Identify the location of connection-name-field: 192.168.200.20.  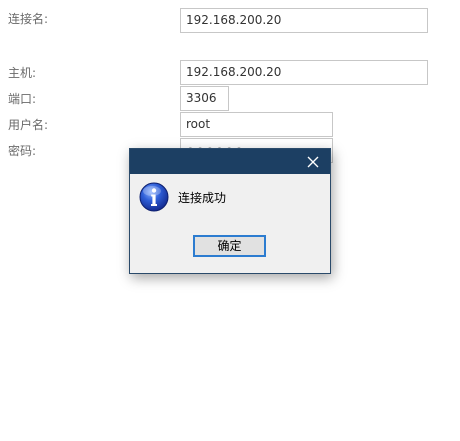
(304, 20).